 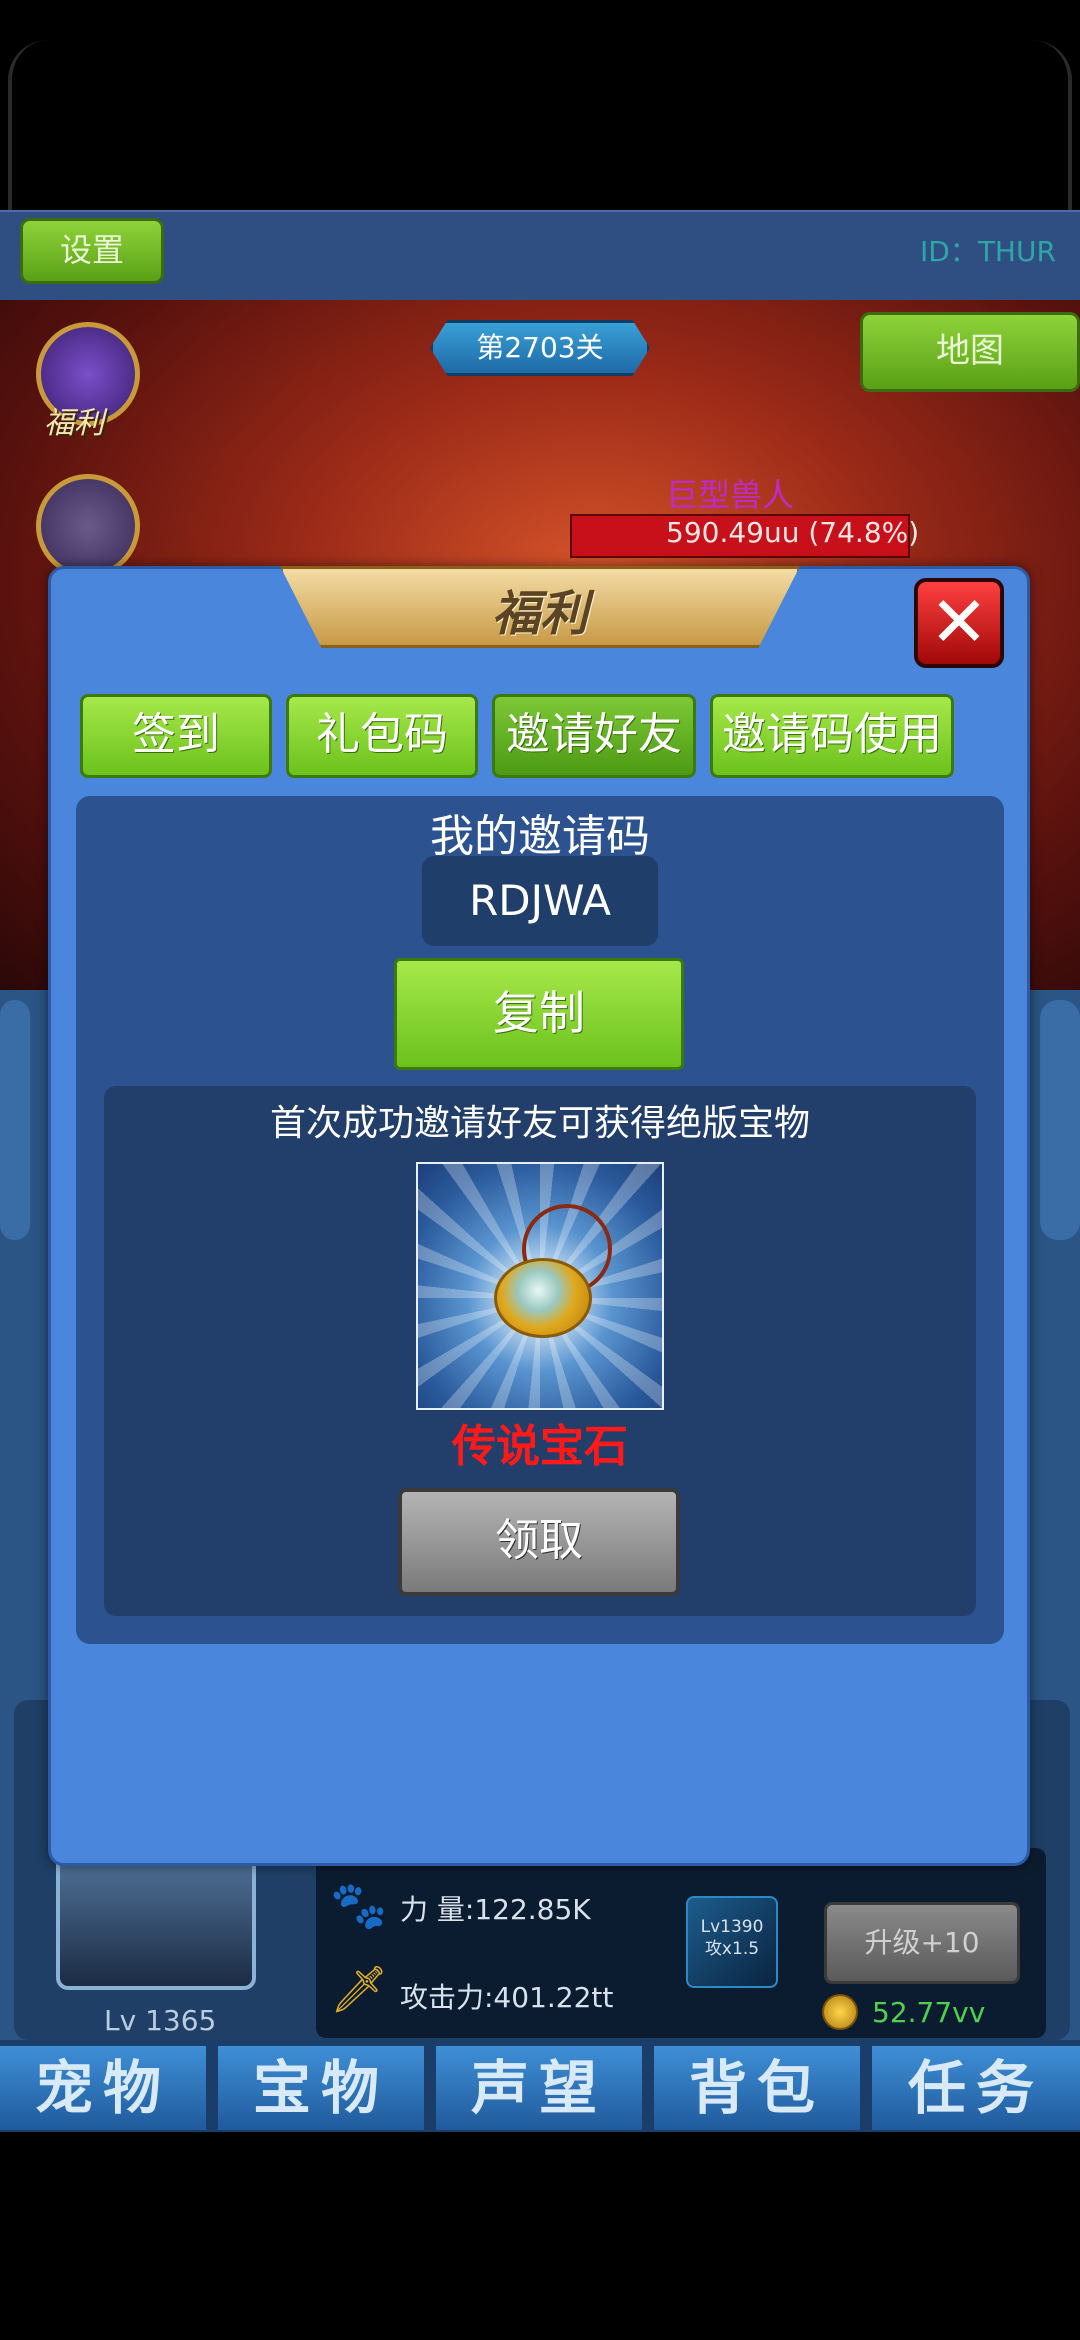 What do you see at coordinates (540, 1446) in the screenshot?
I see `reward-item-name: 传说宝石` at bounding box center [540, 1446].